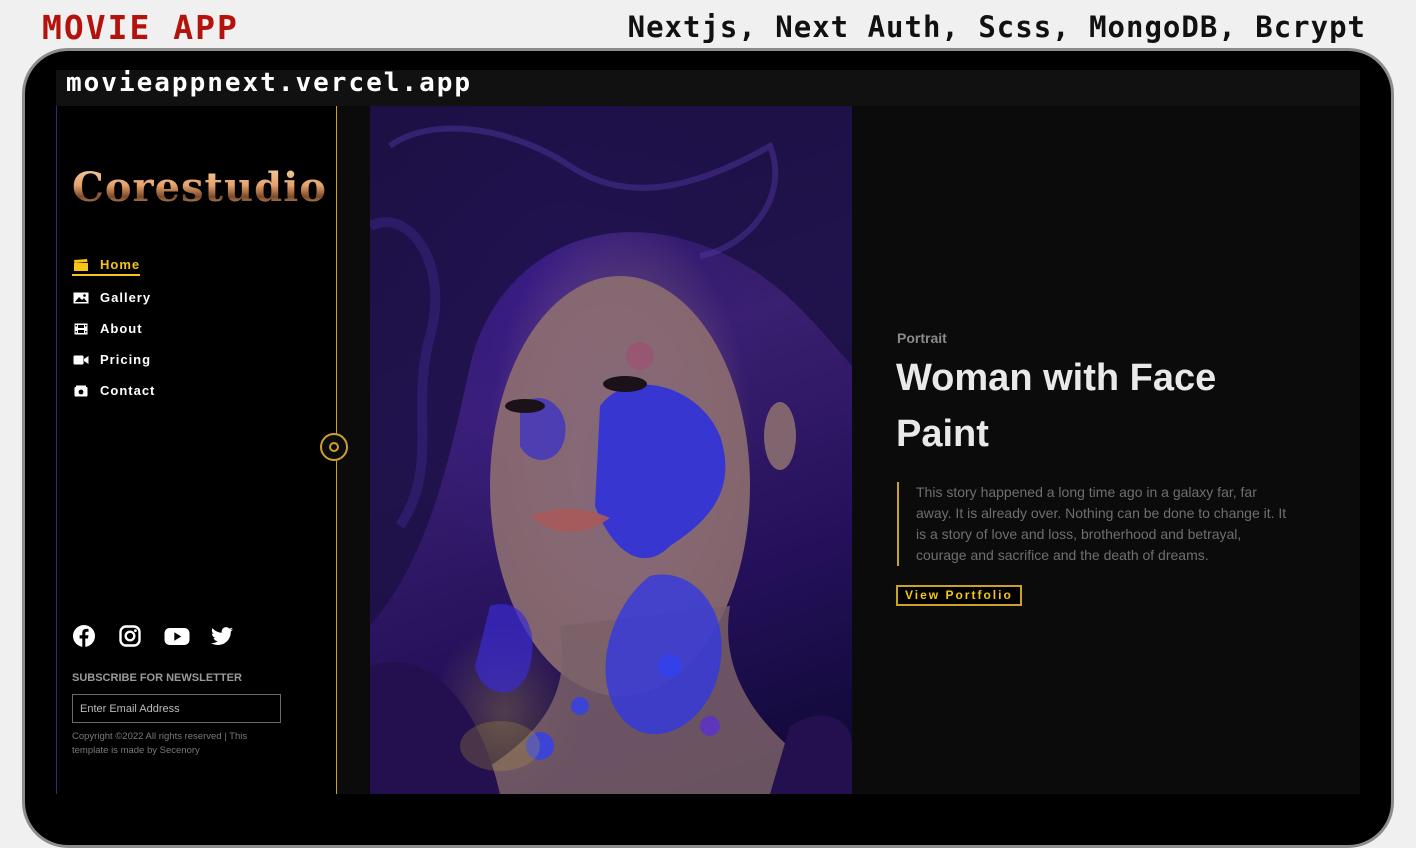 Image resolution: width=1416 pixels, height=848 pixels. I want to click on instagram-icon, so click(130, 636).